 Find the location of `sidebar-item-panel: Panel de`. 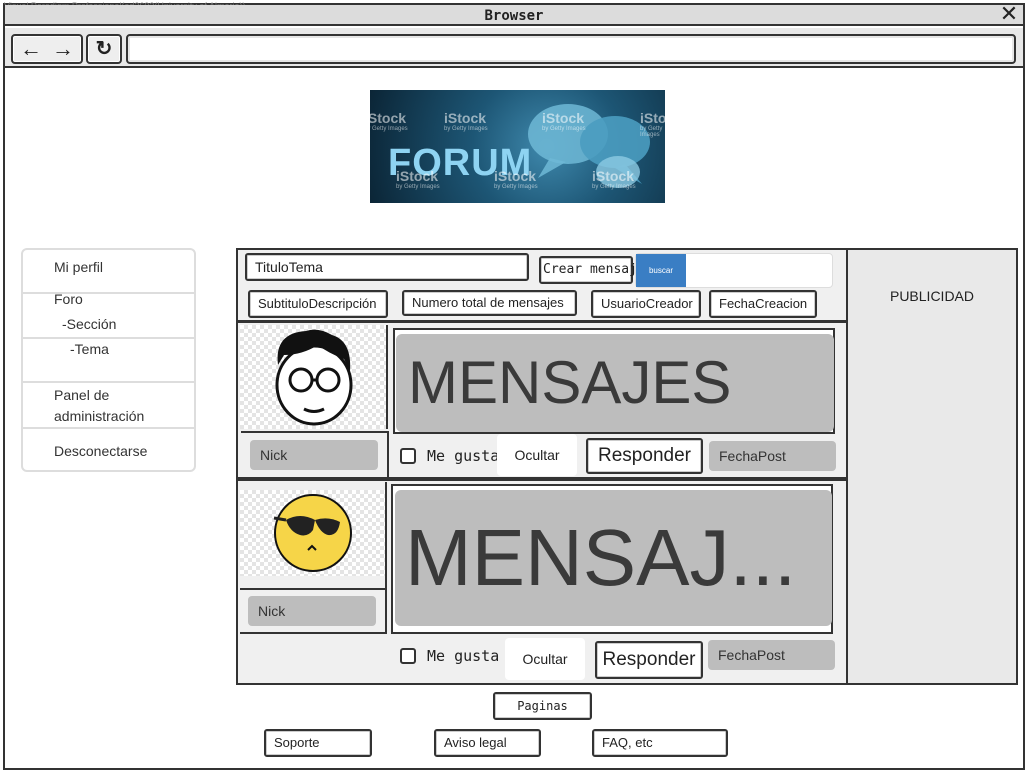

sidebar-item-panel: Panel de is located at coordinates (81, 395).